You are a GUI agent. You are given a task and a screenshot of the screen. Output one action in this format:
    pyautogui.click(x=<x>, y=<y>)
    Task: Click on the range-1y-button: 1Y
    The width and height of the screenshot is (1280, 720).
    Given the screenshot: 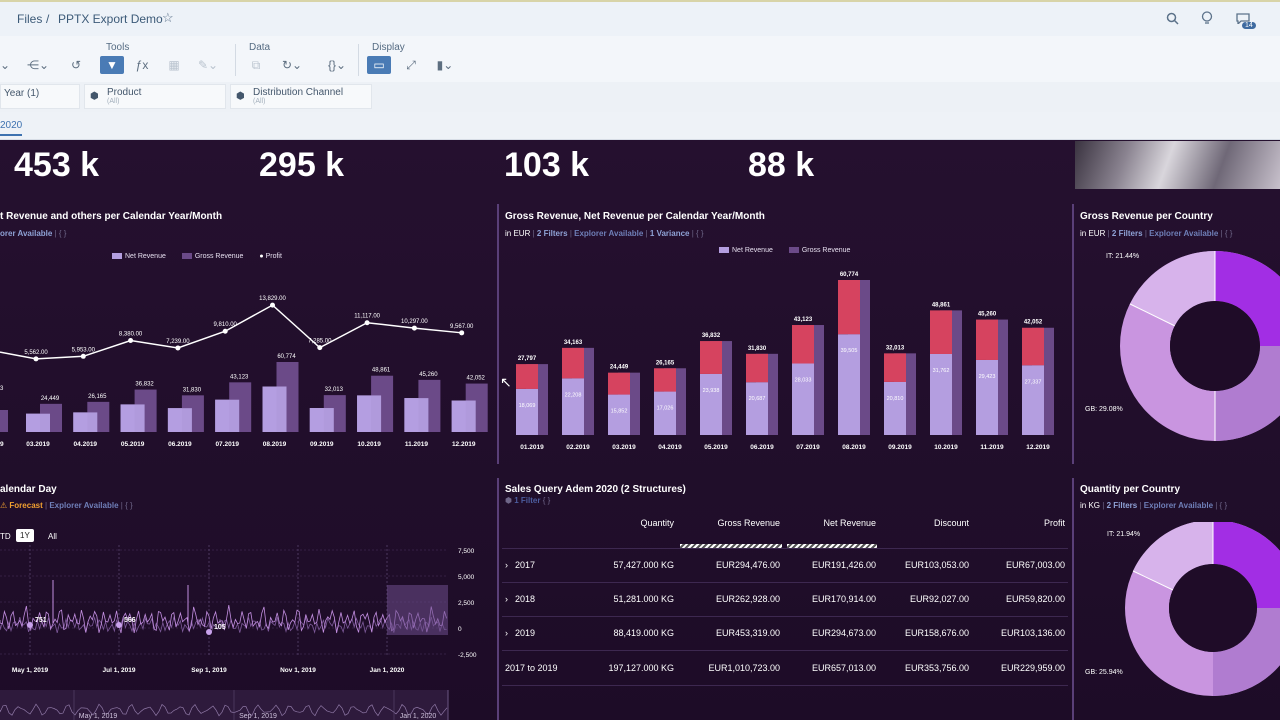 What is the action you would take?
    pyautogui.click(x=25, y=535)
    